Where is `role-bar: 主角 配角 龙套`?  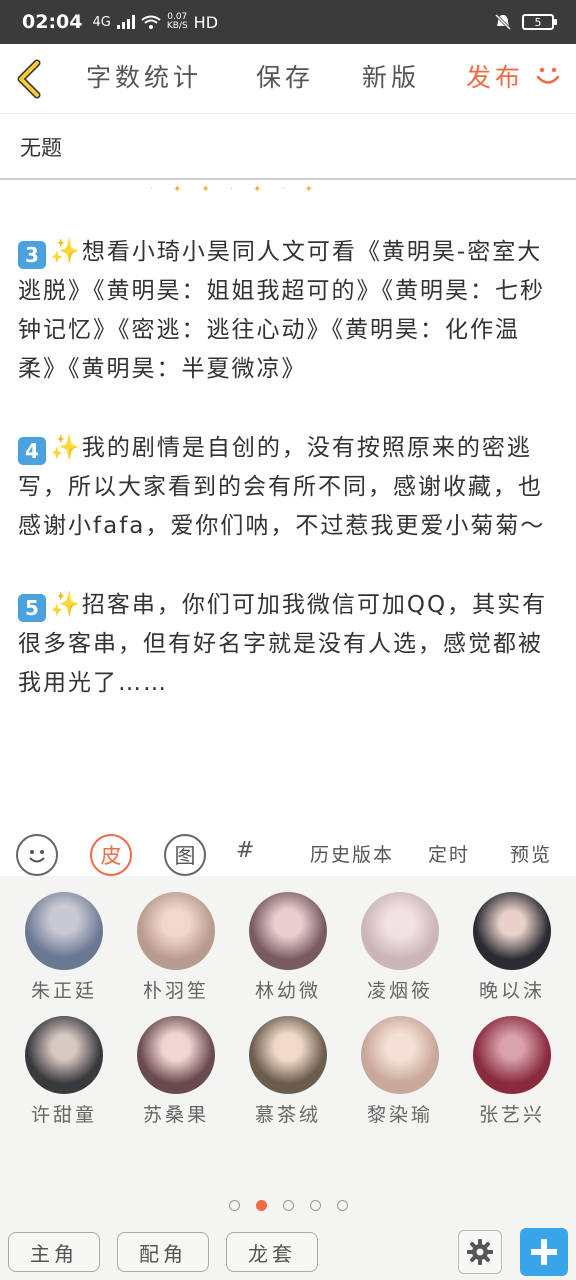
role-bar: 主角 配角 龙套 is located at coordinates (288, 1252).